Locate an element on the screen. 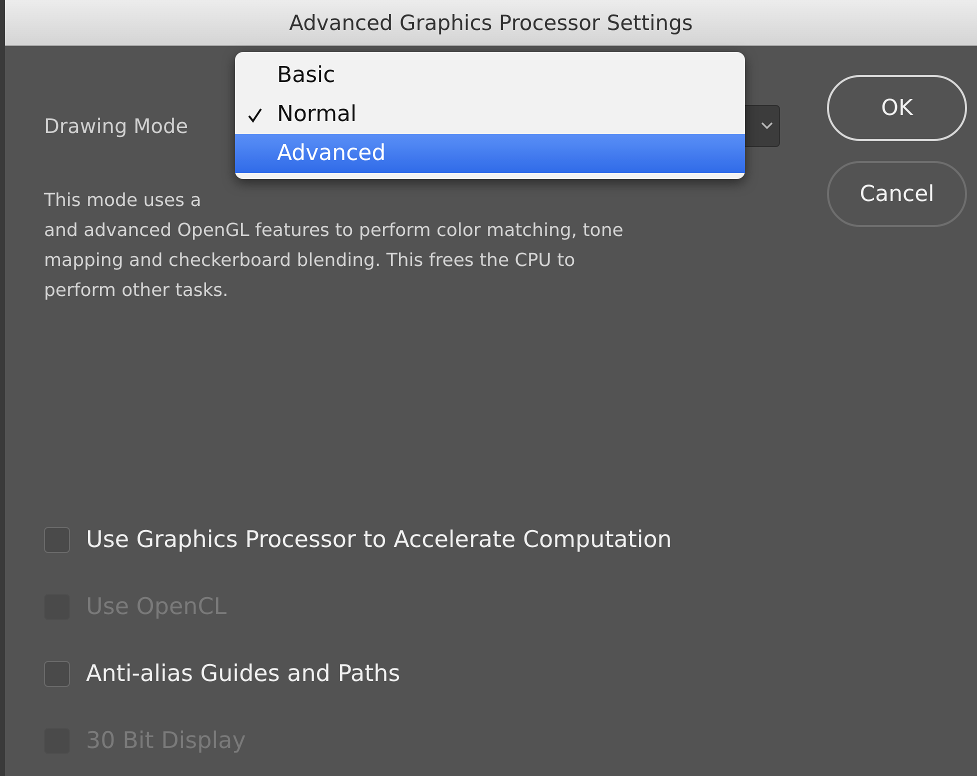  window-title: Advanced Graphics Processor Settings is located at coordinates (491, 22).